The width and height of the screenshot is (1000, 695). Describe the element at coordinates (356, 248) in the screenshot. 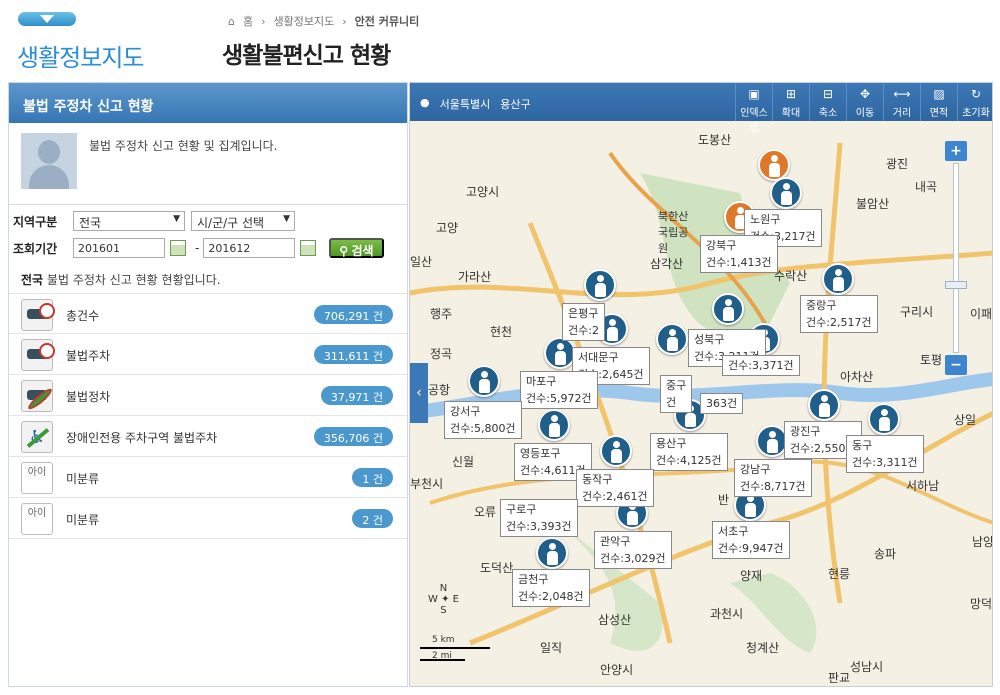

I see `search-button: ⚲ 검색` at that location.